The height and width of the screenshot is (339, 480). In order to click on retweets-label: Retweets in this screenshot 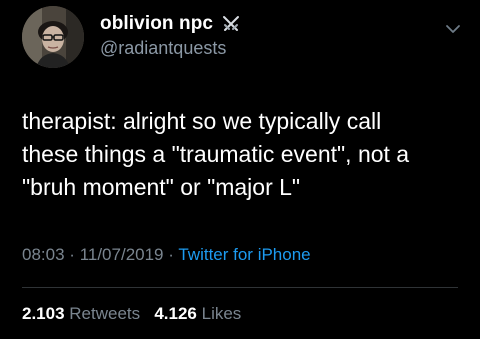, I will do `click(105, 313)`.